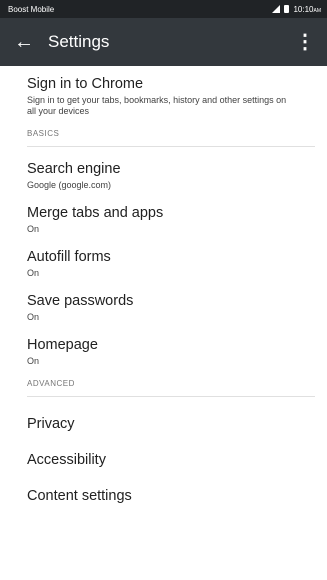 The image size is (327, 580). What do you see at coordinates (171, 301) in the screenshot?
I see `save-passwords-item: Save passwords On` at bounding box center [171, 301].